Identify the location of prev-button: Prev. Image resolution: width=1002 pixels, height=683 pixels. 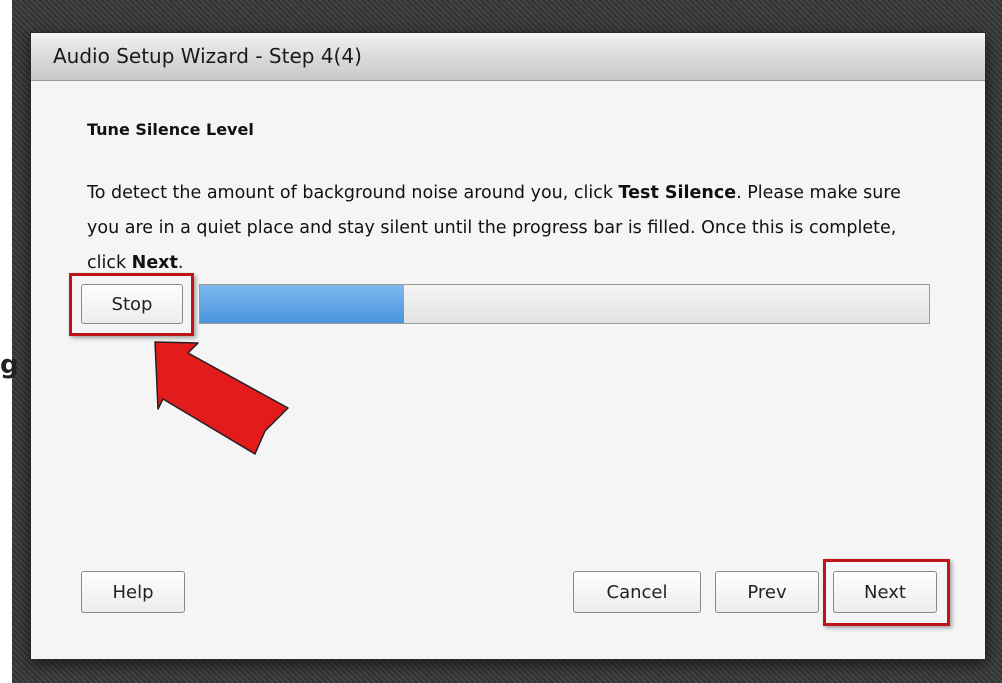
(767, 592).